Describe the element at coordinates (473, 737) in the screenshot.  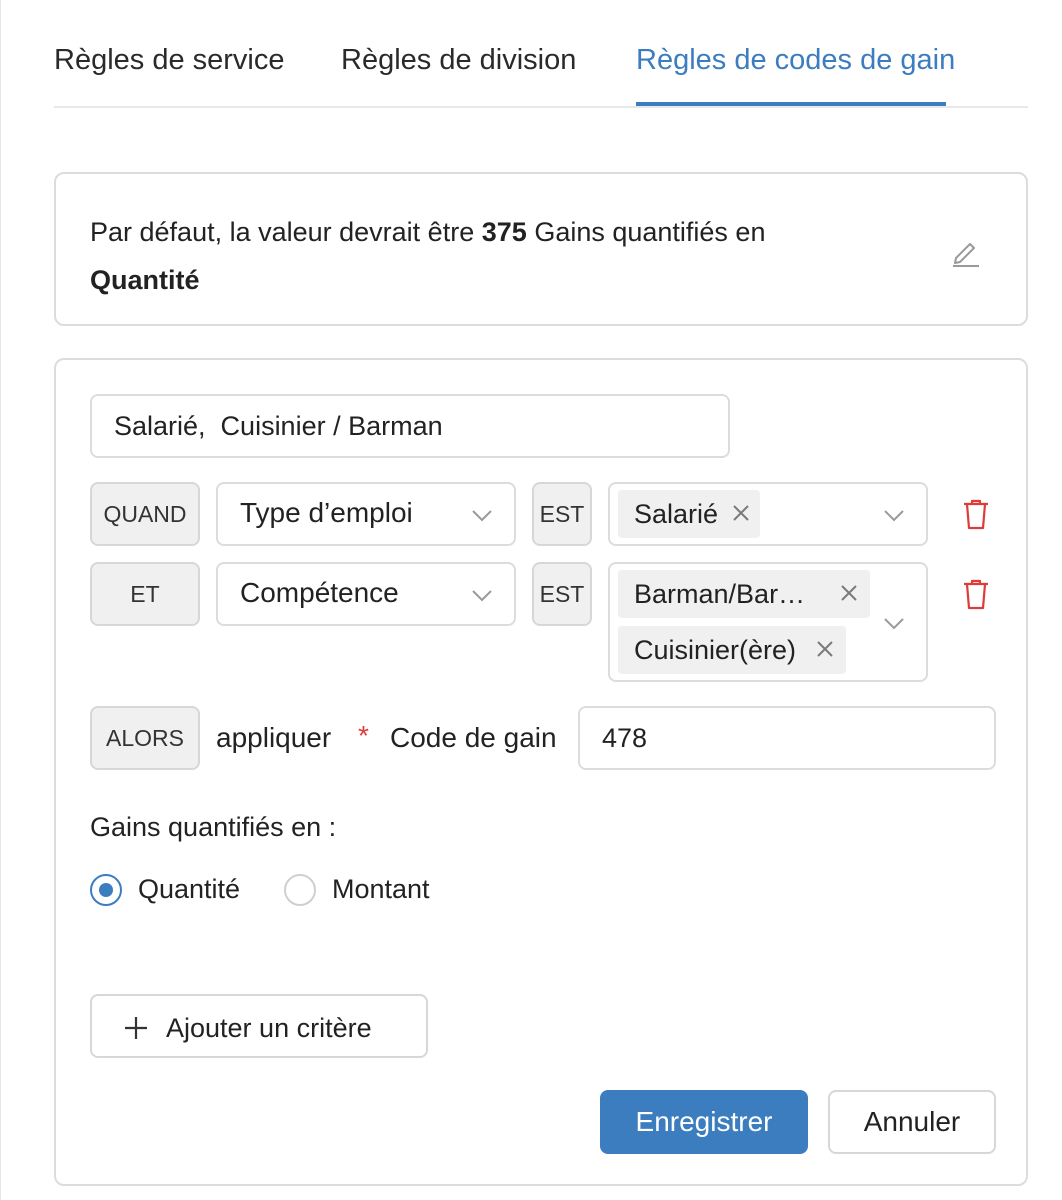
I see `earning-code-label: Code de gain` at that location.